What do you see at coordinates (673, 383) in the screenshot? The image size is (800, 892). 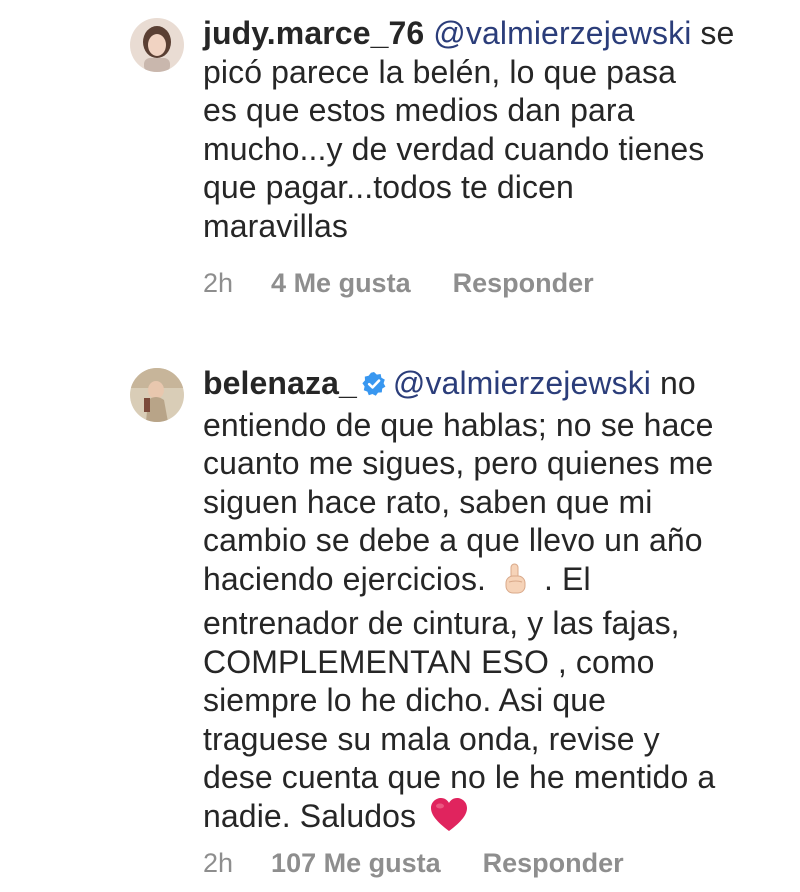 I see `text-line: no` at bounding box center [673, 383].